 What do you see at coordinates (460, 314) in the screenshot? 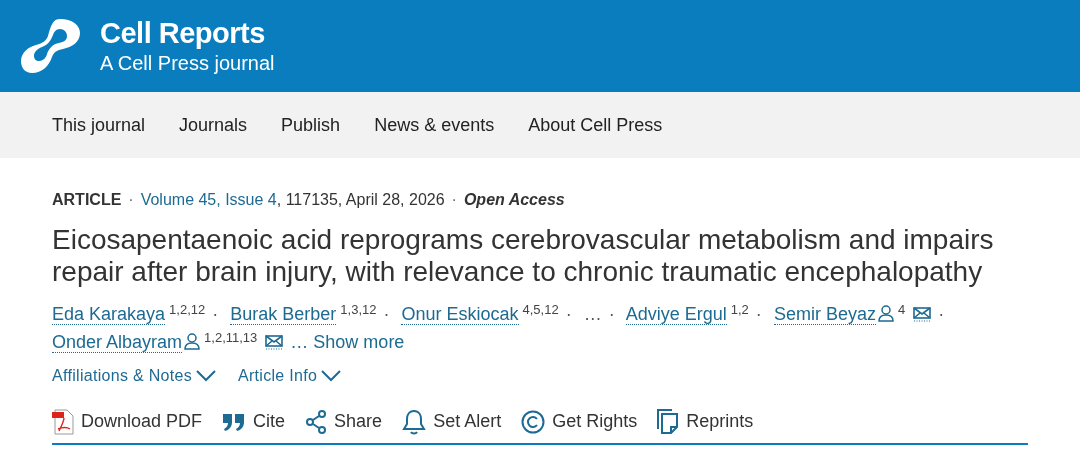
I see `author-link: Onur Eskiocak` at bounding box center [460, 314].